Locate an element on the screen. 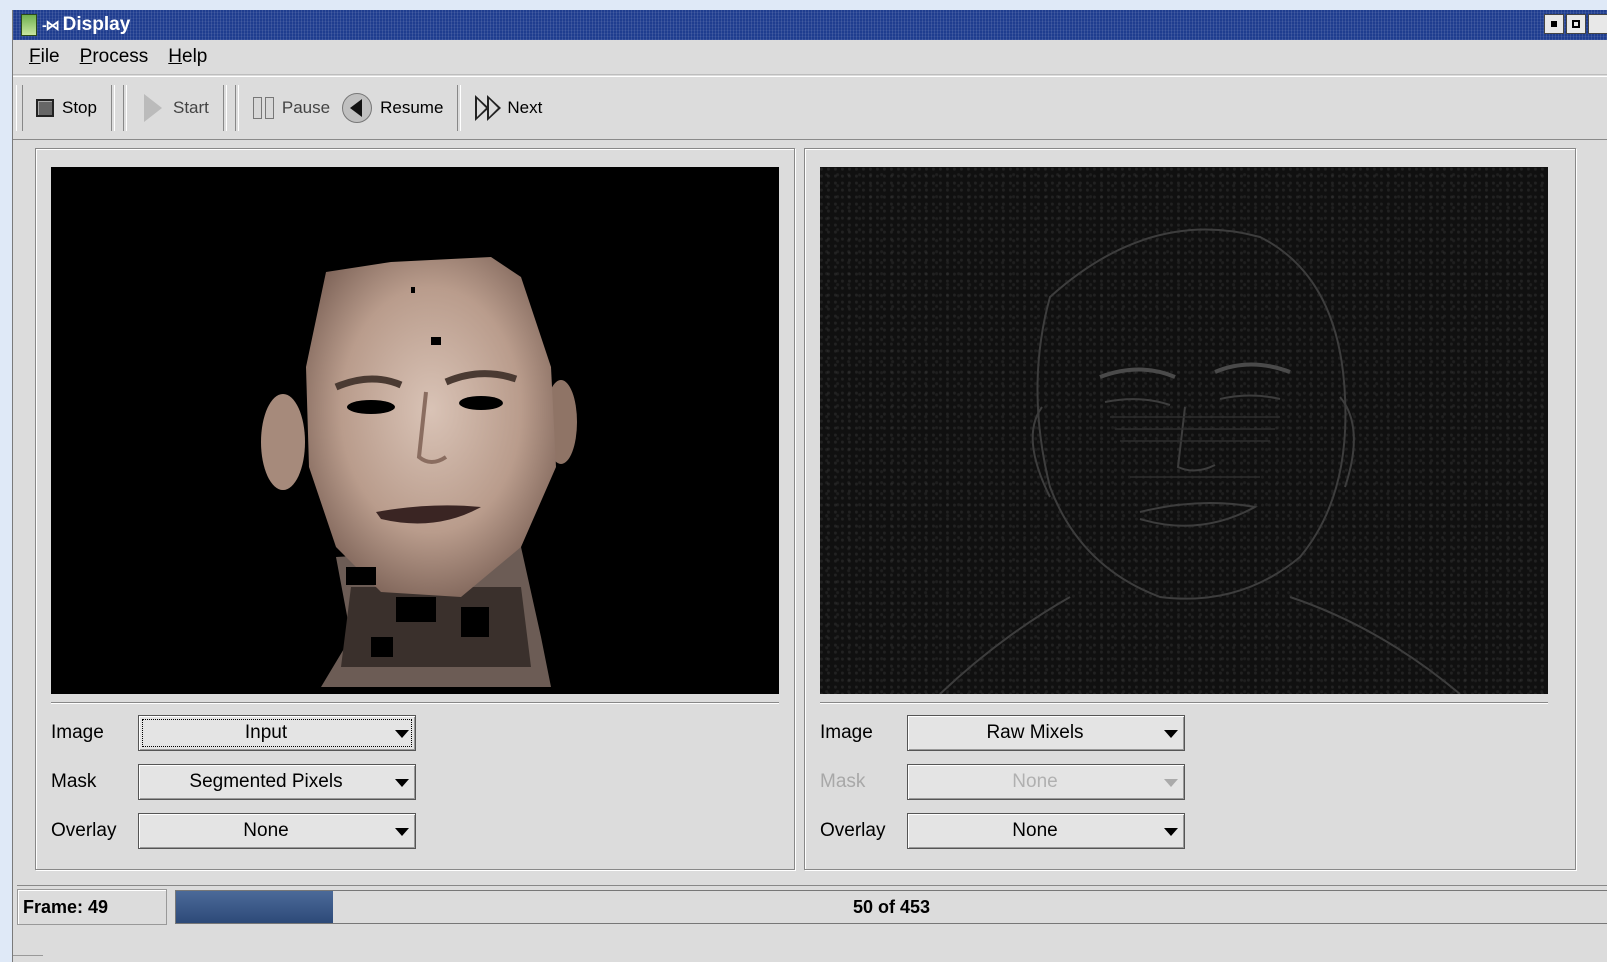 Image resolution: width=1607 pixels, height=962 pixels. title-bar: -⋈ Display is located at coordinates (810, 25).